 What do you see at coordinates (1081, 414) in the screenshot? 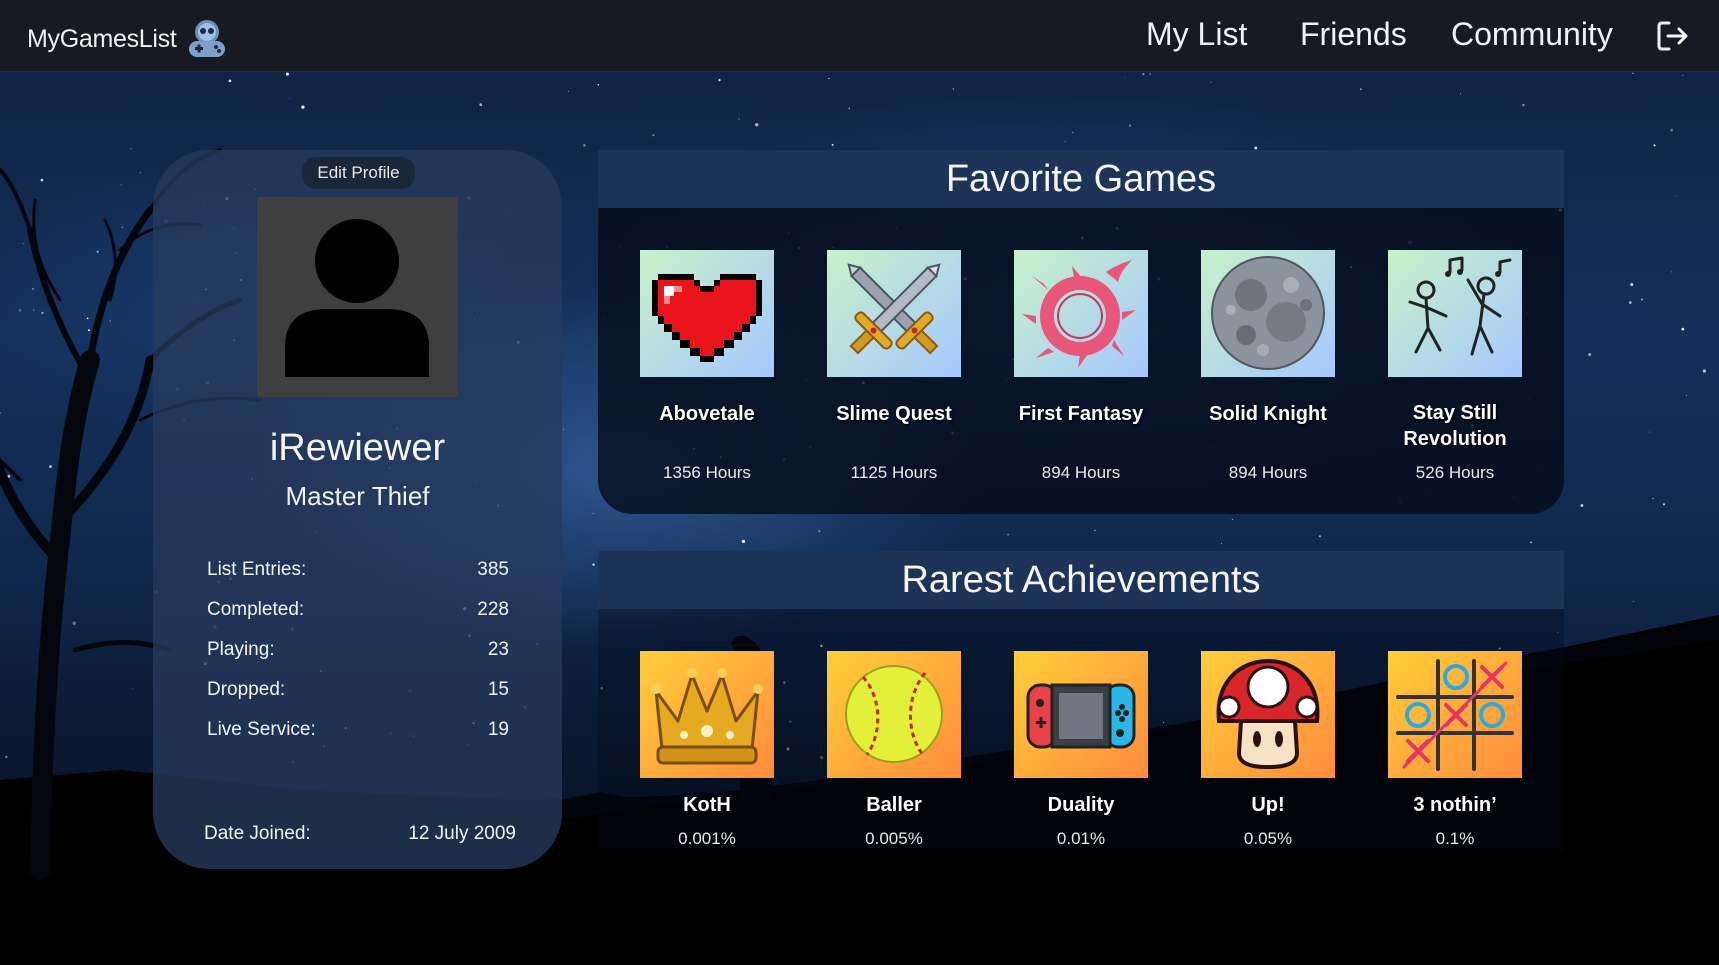
I see `favorite-game-name: First Fantasy` at bounding box center [1081, 414].